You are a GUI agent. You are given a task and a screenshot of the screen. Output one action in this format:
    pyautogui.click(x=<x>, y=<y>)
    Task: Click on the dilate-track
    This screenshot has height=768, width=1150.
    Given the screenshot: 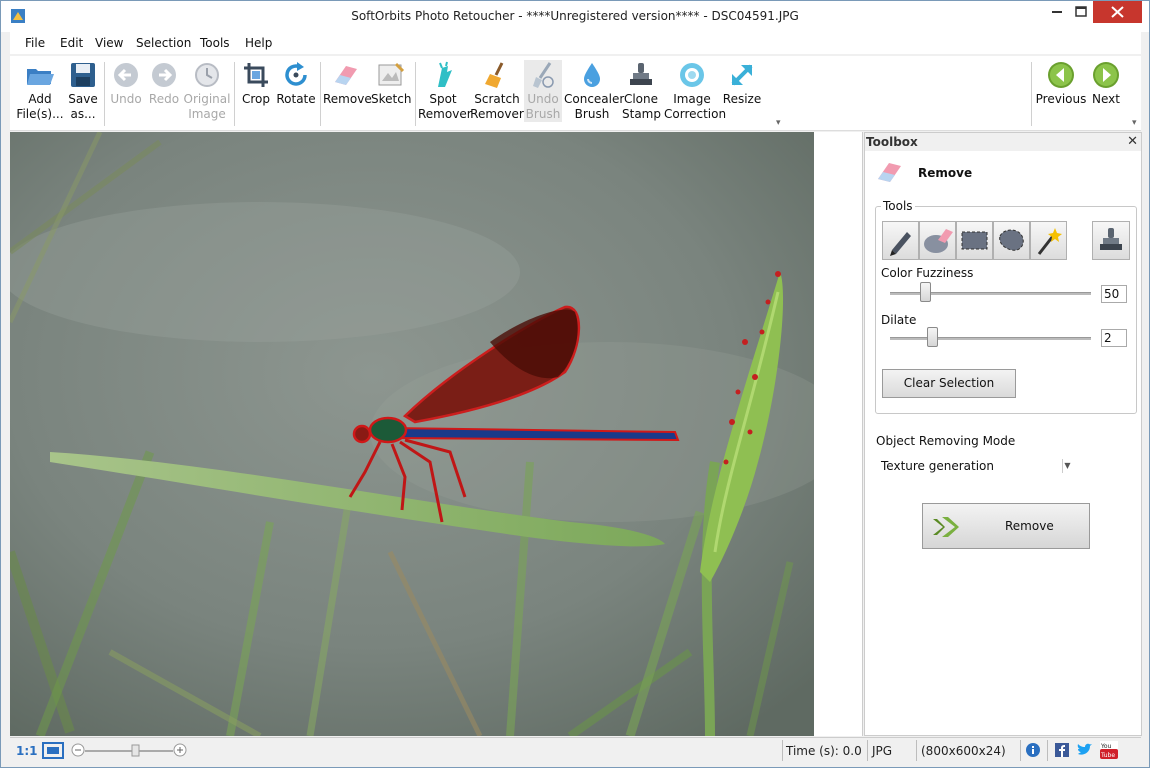 What is the action you would take?
    pyautogui.click(x=990, y=338)
    